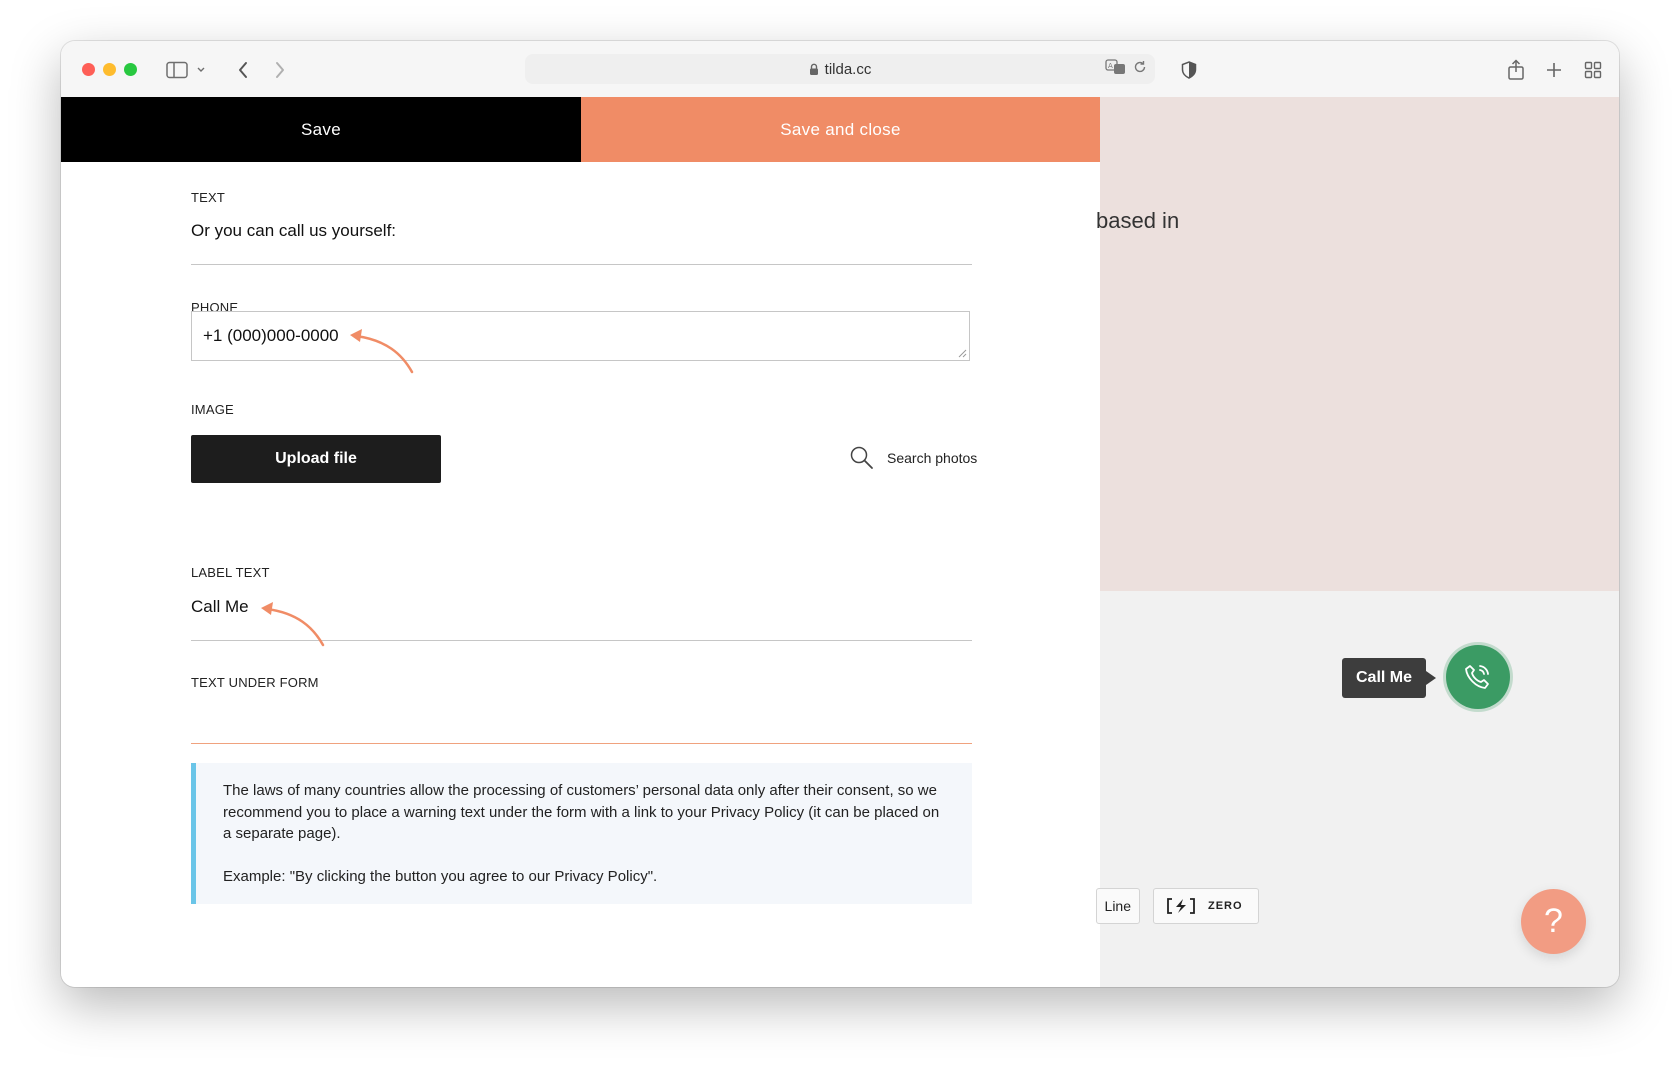  What do you see at coordinates (316, 459) in the screenshot?
I see `upload-file-button: Upload file` at bounding box center [316, 459].